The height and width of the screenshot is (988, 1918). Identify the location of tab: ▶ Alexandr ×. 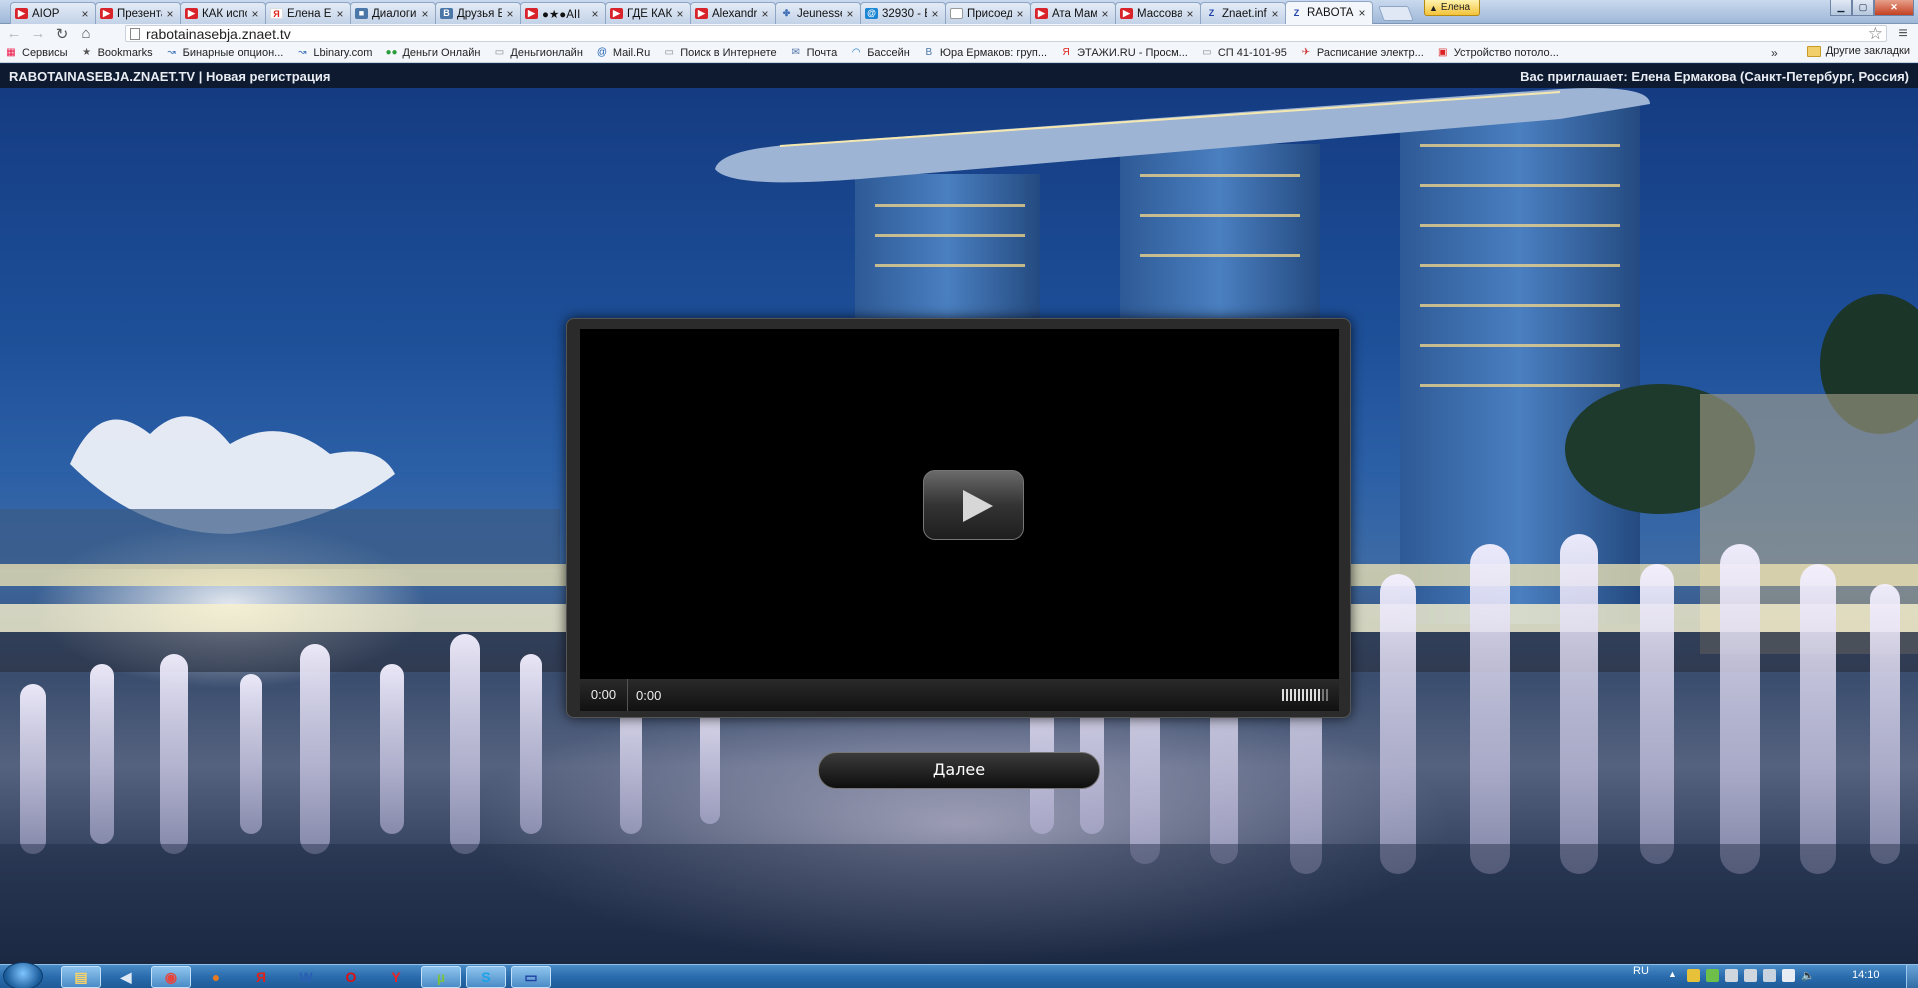
(733, 13).